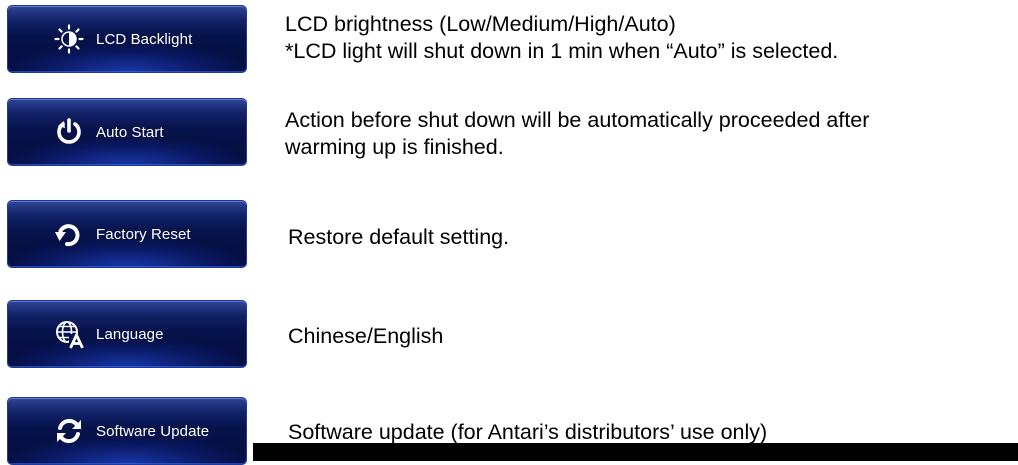 This screenshot has height=465, width=1018. I want to click on lcd-backlight-label: LCD Backlight, so click(144, 39).